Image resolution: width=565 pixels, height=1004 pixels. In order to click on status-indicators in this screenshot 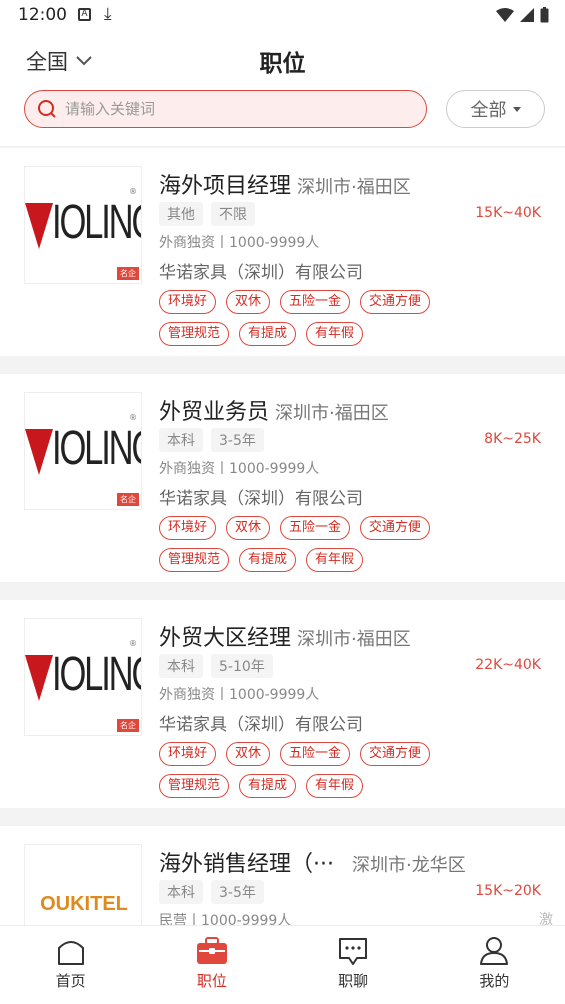, I will do `click(522, 15)`.